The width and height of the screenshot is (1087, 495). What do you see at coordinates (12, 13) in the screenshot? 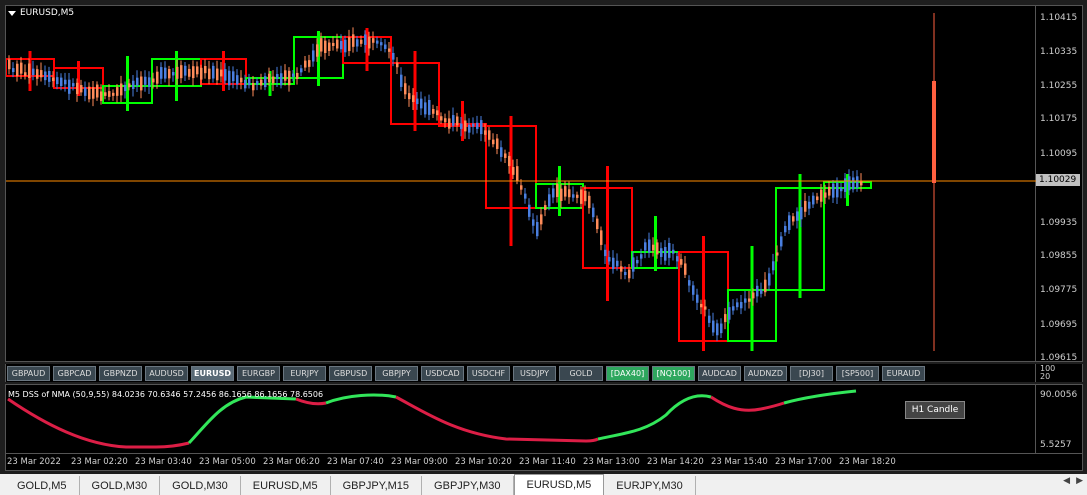
I see `dropdown-triangle-icon` at bounding box center [12, 13].